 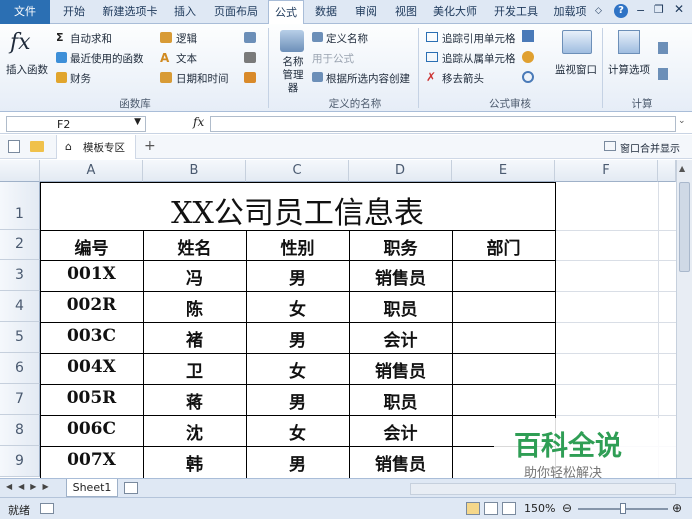 What do you see at coordinates (567, 508) in the screenshot?
I see `zoom-out-icon: ⊖` at bounding box center [567, 508].